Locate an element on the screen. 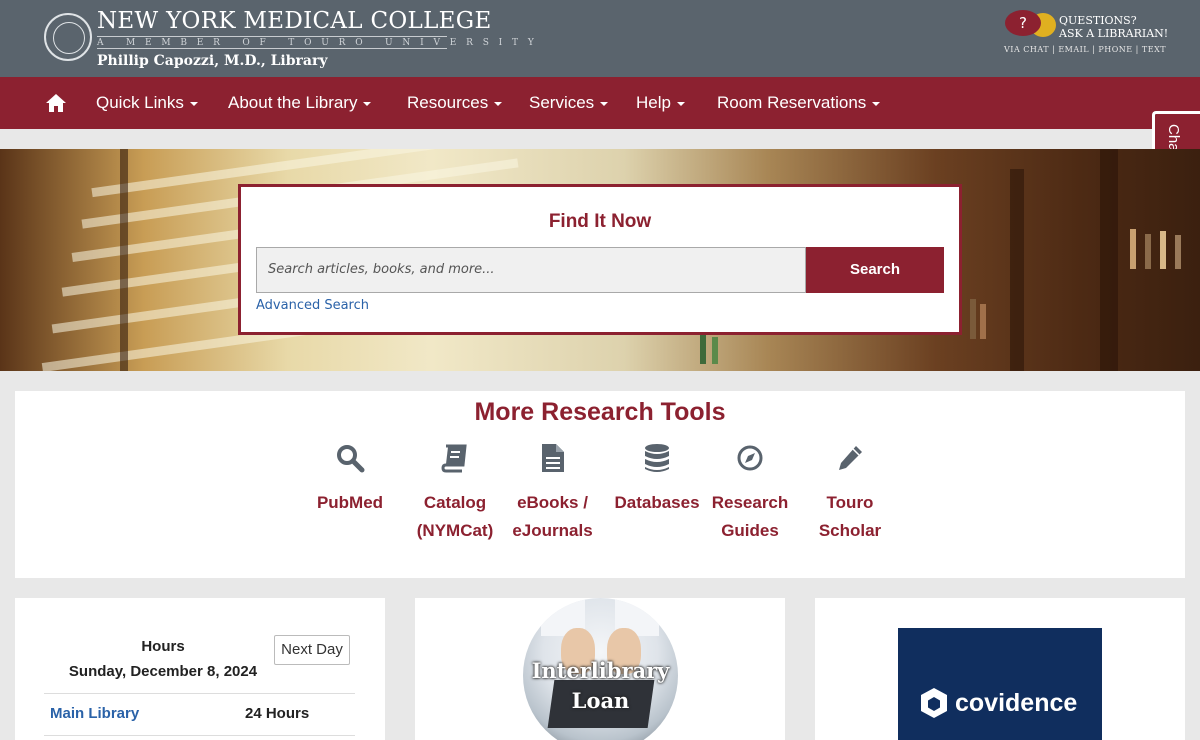  tool-research-guides: Research Guides is located at coordinates (750, 494).